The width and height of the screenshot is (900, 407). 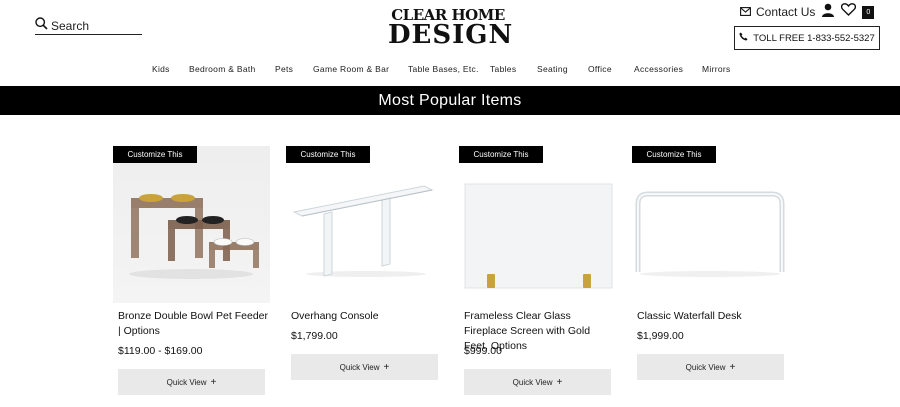 I want to click on nav-item-tables: Tables, so click(x=503, y=69).